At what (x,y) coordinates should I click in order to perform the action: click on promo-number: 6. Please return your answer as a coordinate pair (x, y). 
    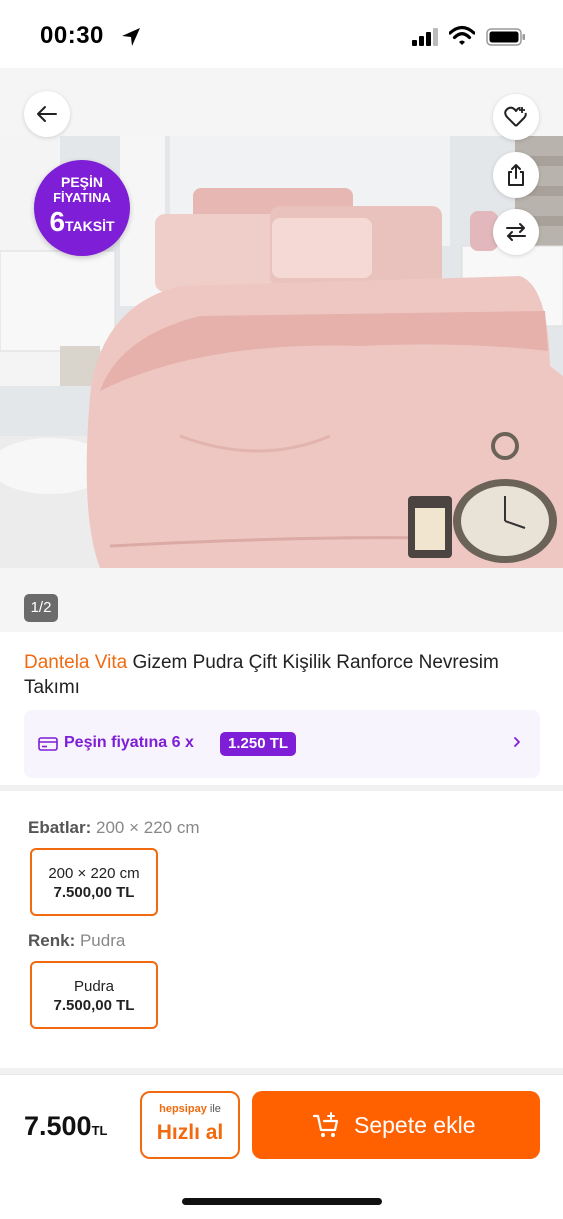
    Looking at the image, I should click on (57, 221).